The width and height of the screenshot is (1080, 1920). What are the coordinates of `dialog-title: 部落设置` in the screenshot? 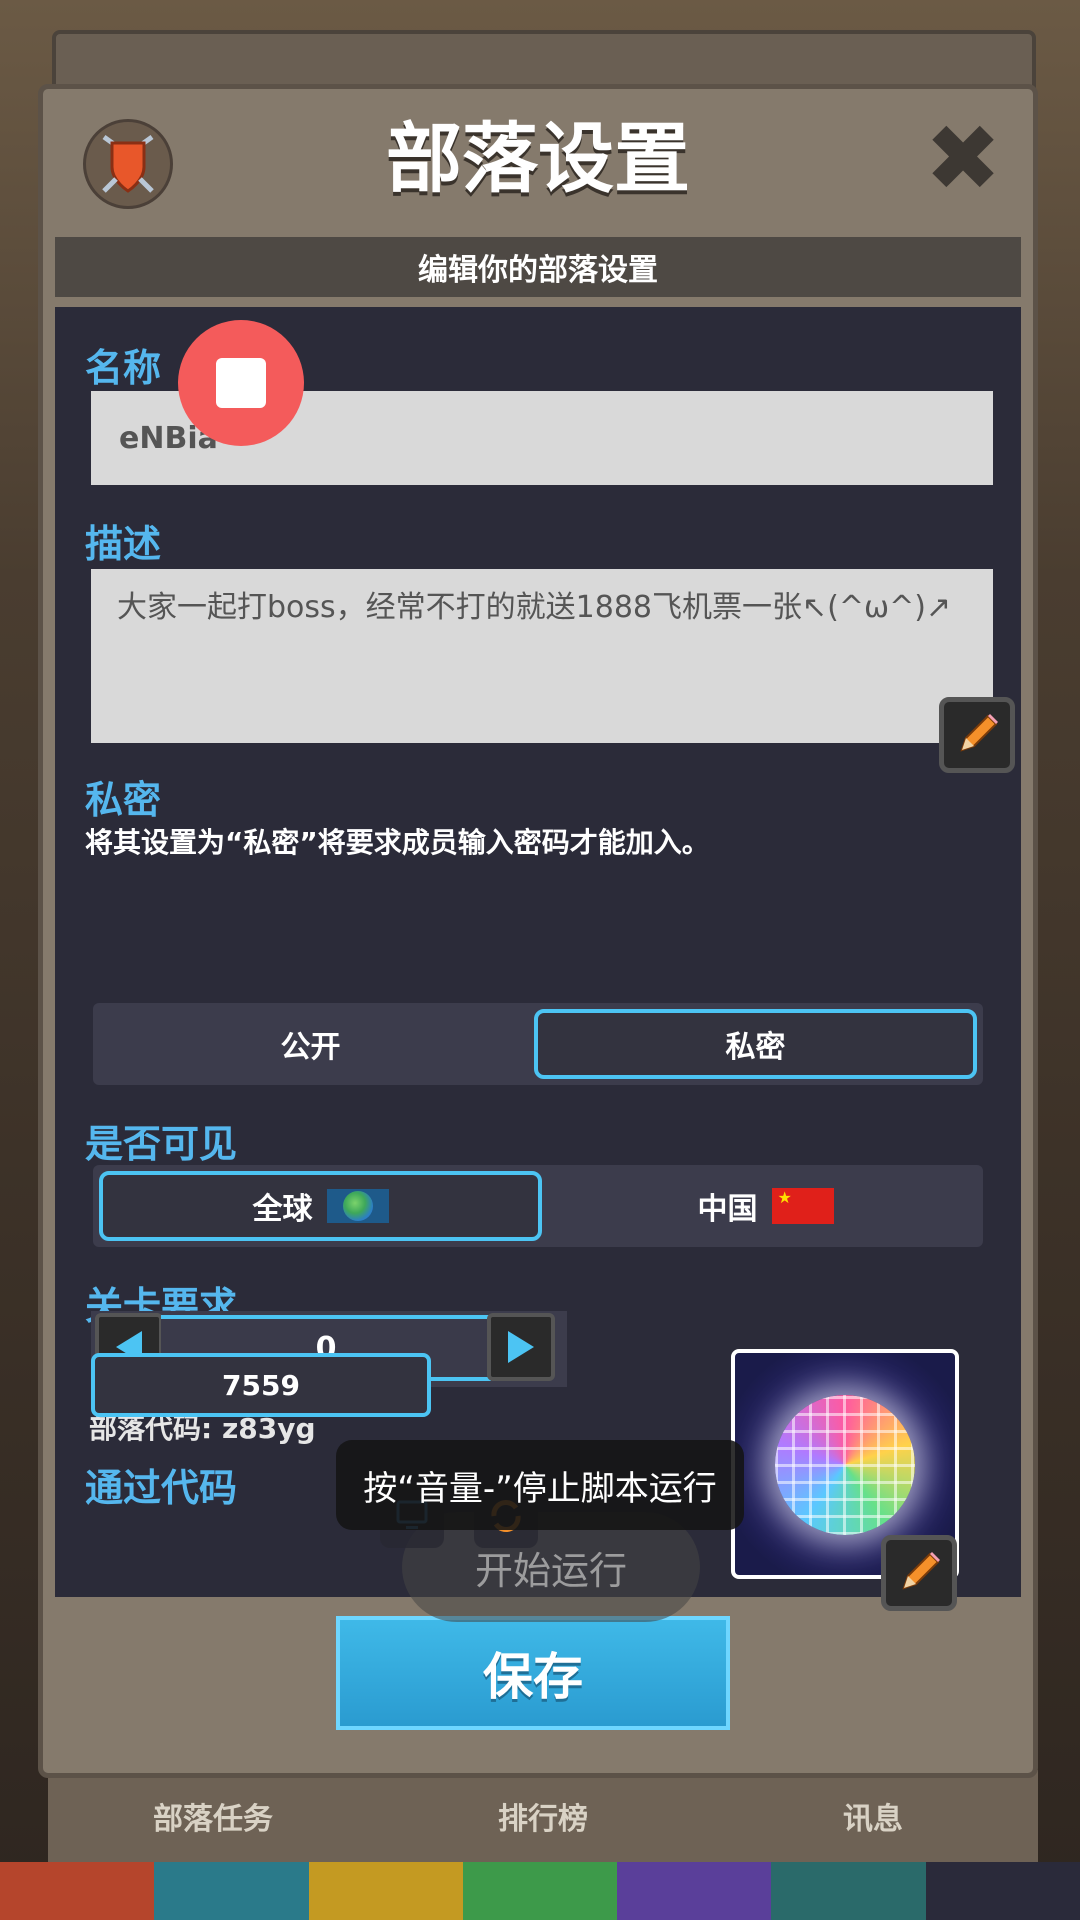 It's located at (538, 158).